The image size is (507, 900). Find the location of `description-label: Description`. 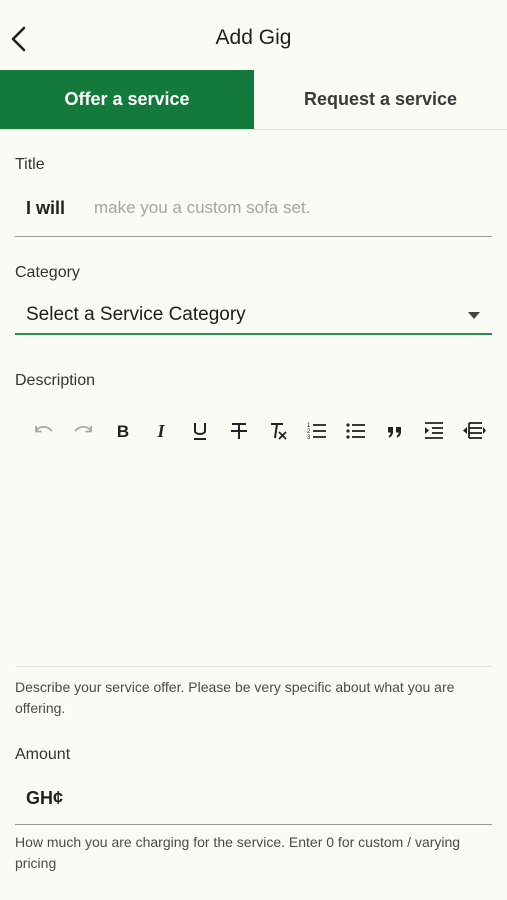

description-label: Description is located at coordinates (55, 380).